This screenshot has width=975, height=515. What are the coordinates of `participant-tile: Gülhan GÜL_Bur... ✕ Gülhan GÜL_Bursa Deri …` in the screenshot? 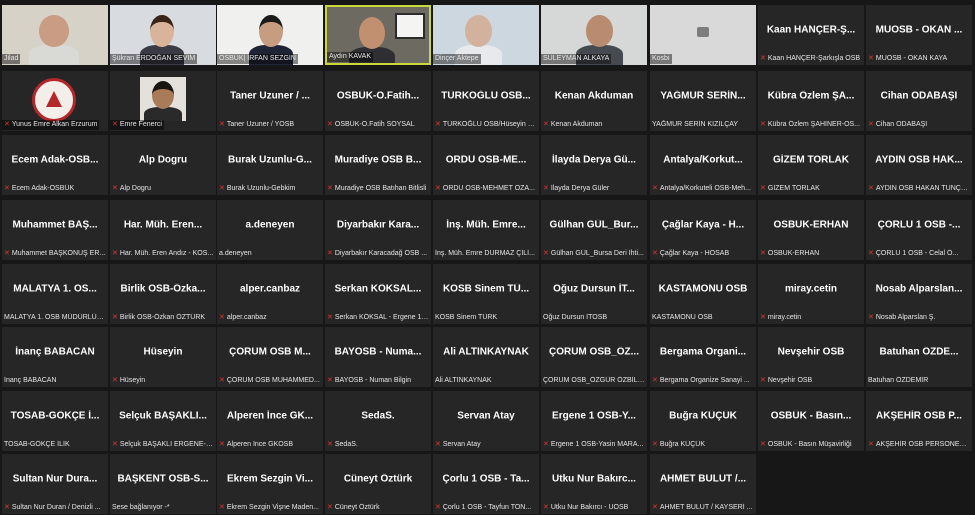 It's located at (594, 230).